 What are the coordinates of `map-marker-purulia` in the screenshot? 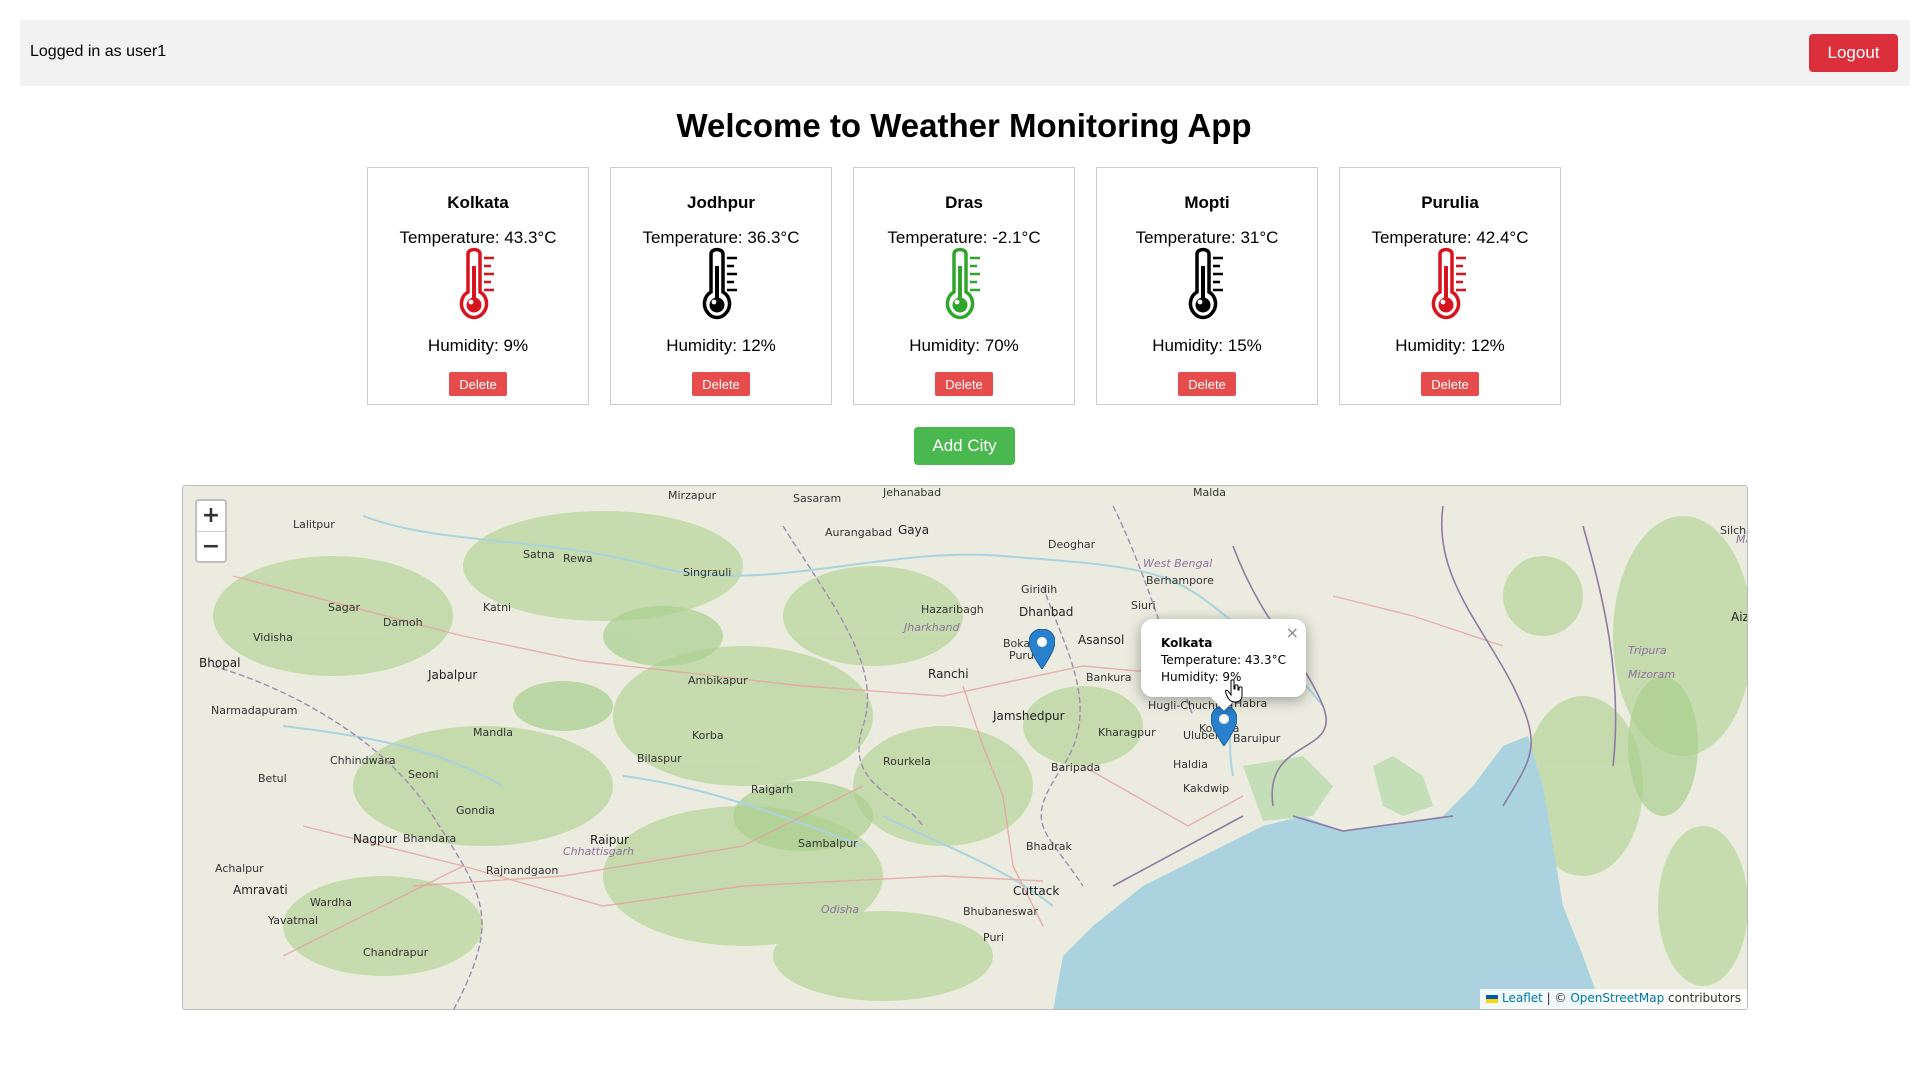 It's located at (1042, 649).